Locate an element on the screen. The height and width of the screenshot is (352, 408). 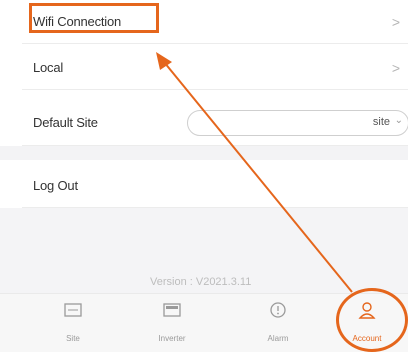
wifi-highlight-box is located at coordinates (94, 18).